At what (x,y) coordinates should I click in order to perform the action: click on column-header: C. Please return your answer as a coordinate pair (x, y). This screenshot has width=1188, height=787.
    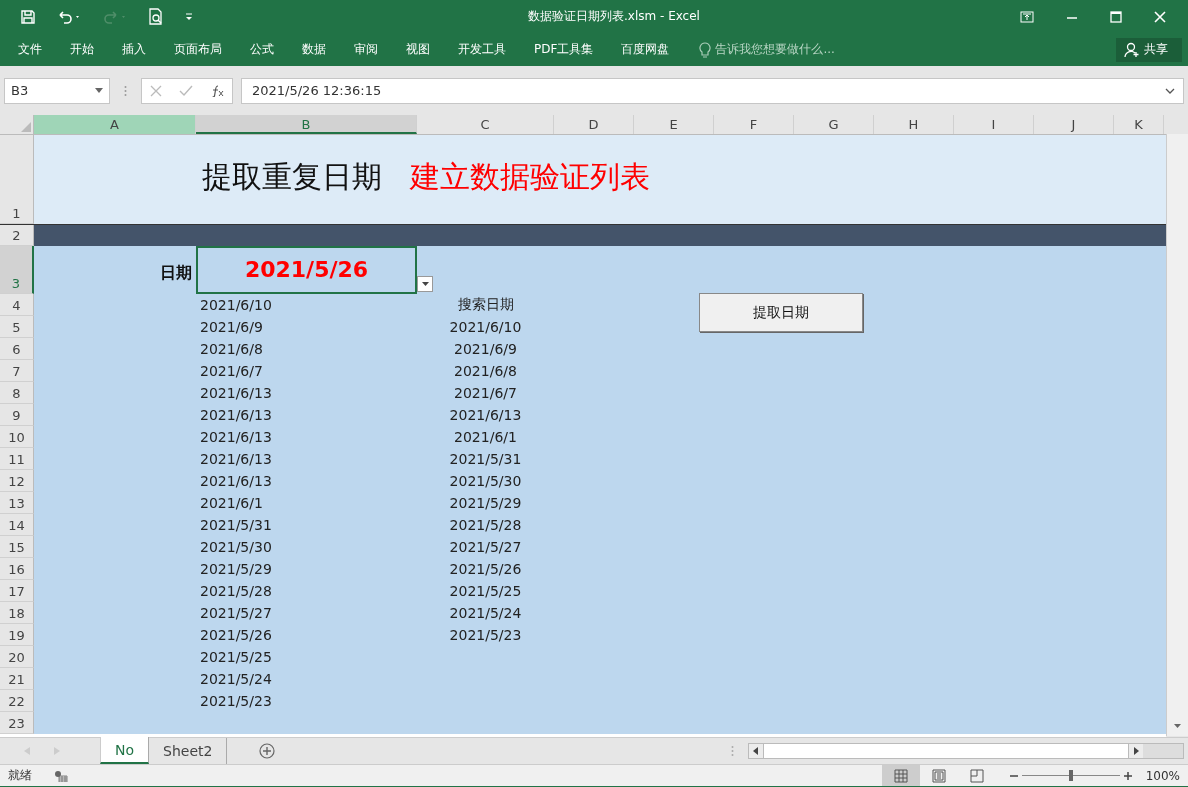
    Looking at the image, I should click on (485, 124).